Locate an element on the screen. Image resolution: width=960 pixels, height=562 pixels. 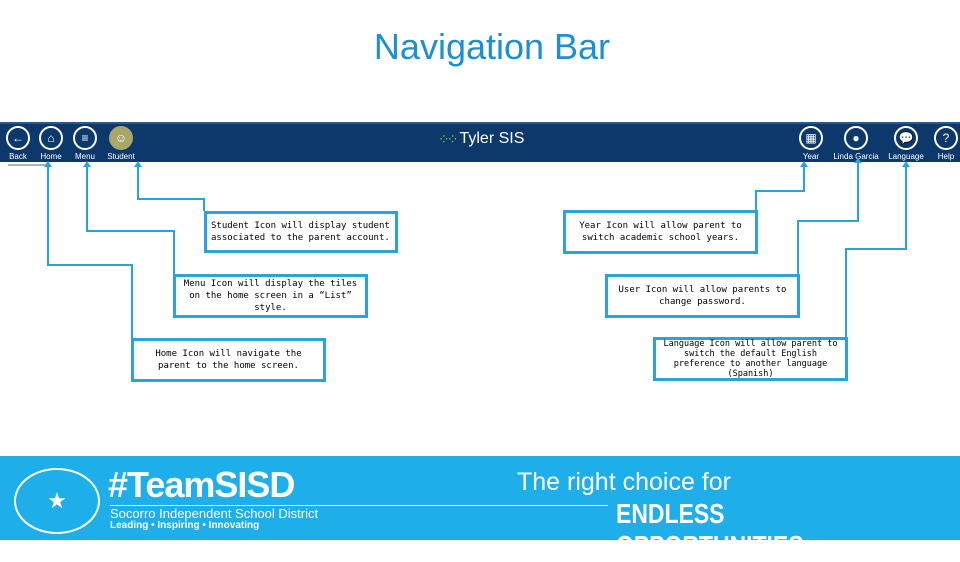
language-connector is located at coordinates (876, 252).